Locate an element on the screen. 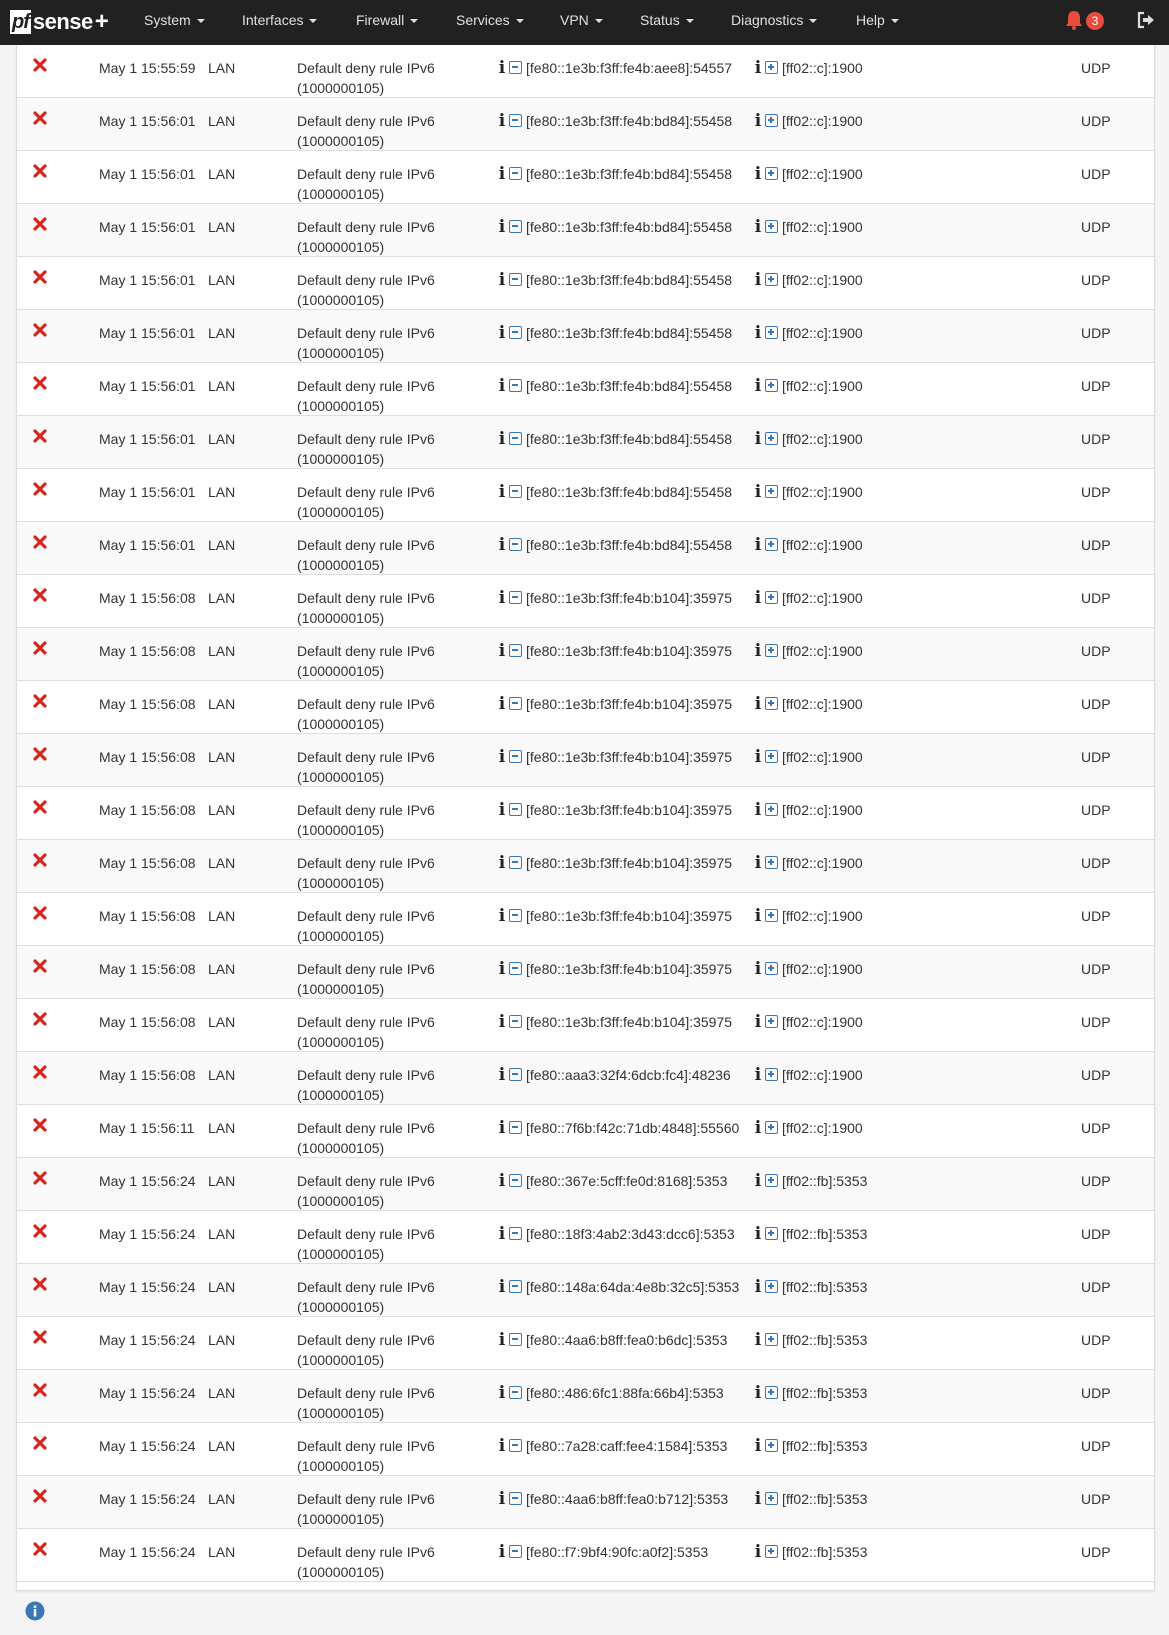  pfsense-logo: pf sense + is located at coordinates (59, 22).